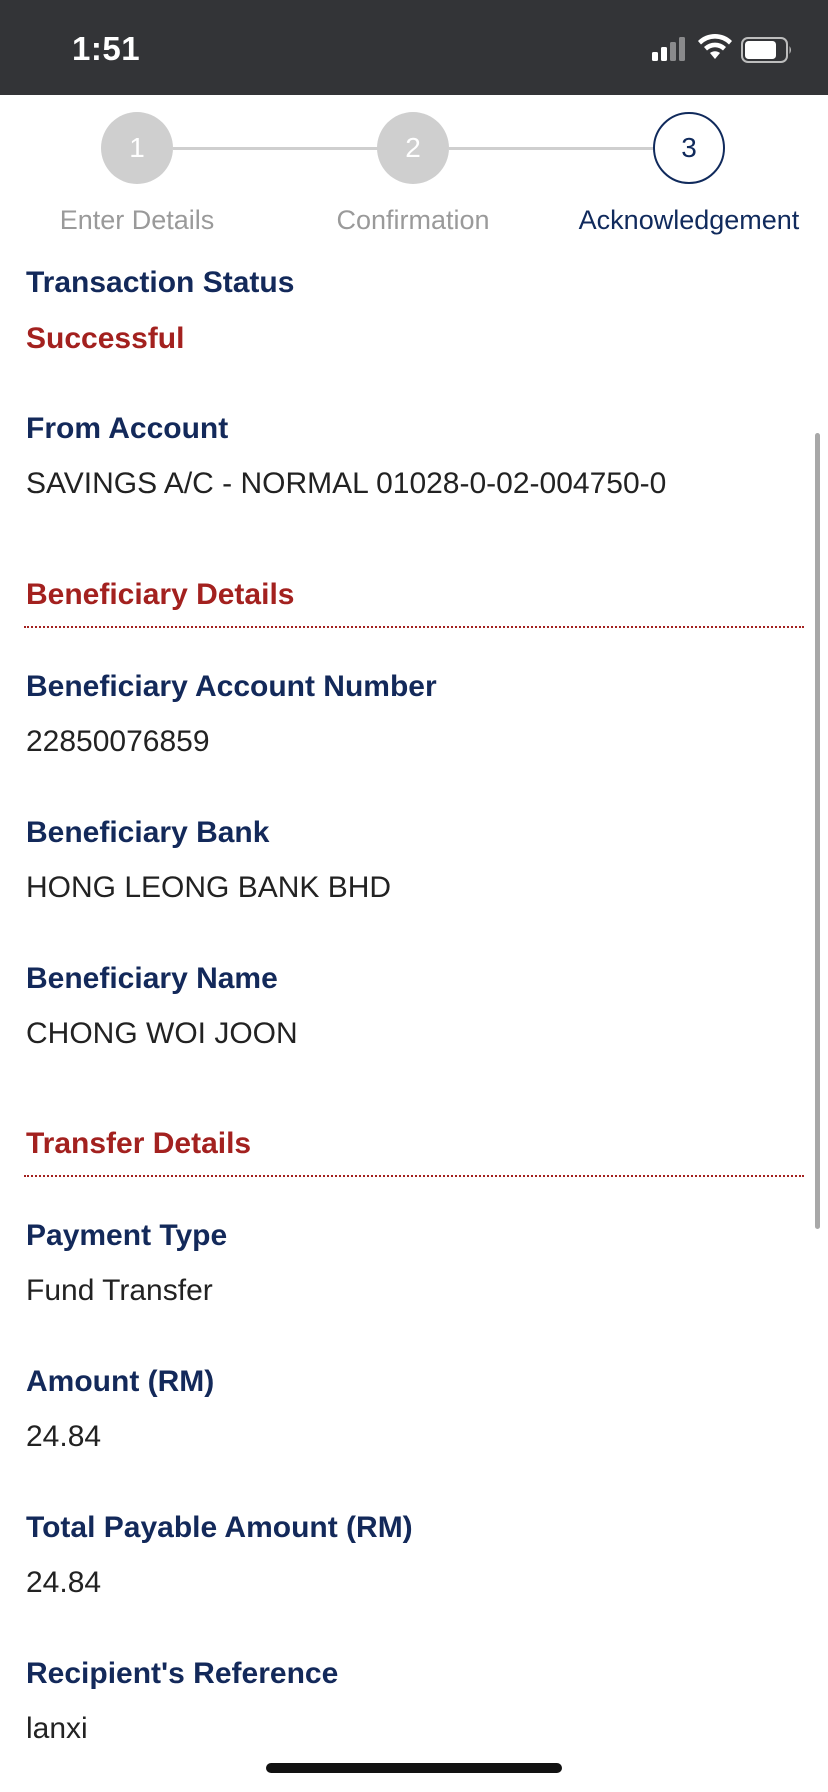 This screenshot has height=1792, width=828. I want to click on vertical-scrollbar, so click(817, 831).